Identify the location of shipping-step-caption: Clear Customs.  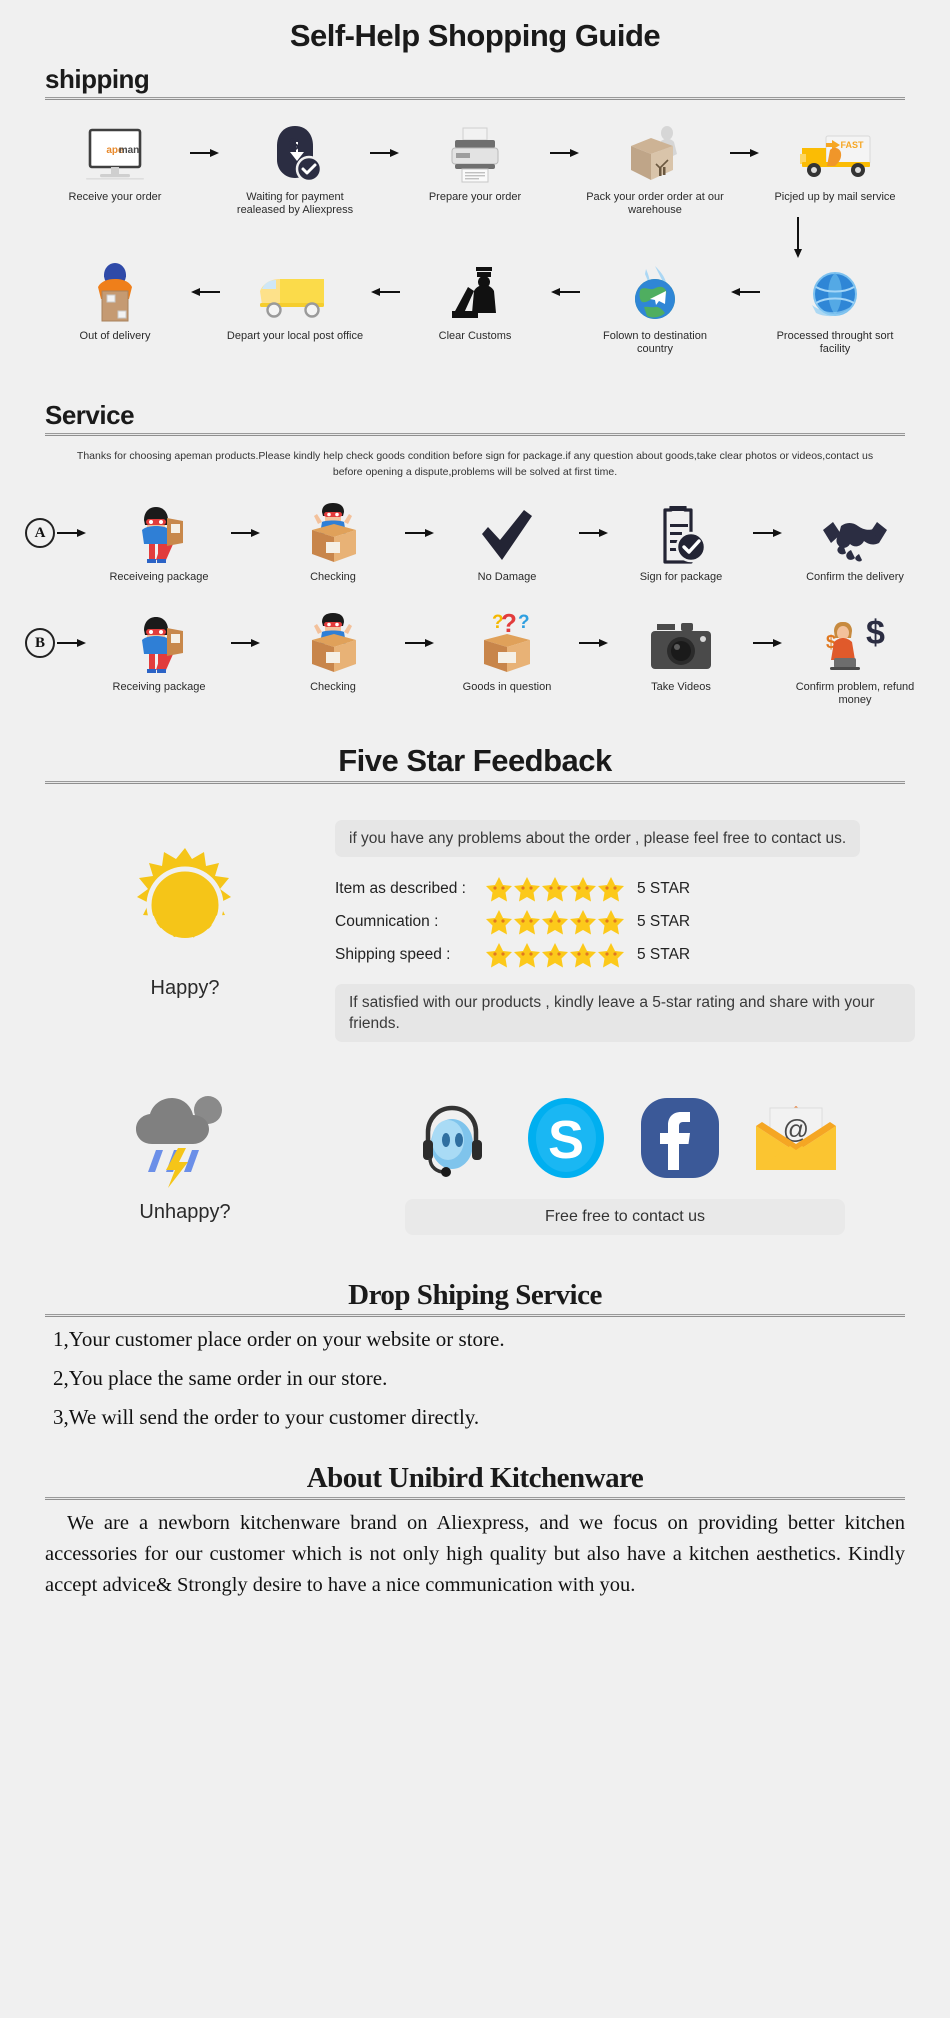
(475, 336).